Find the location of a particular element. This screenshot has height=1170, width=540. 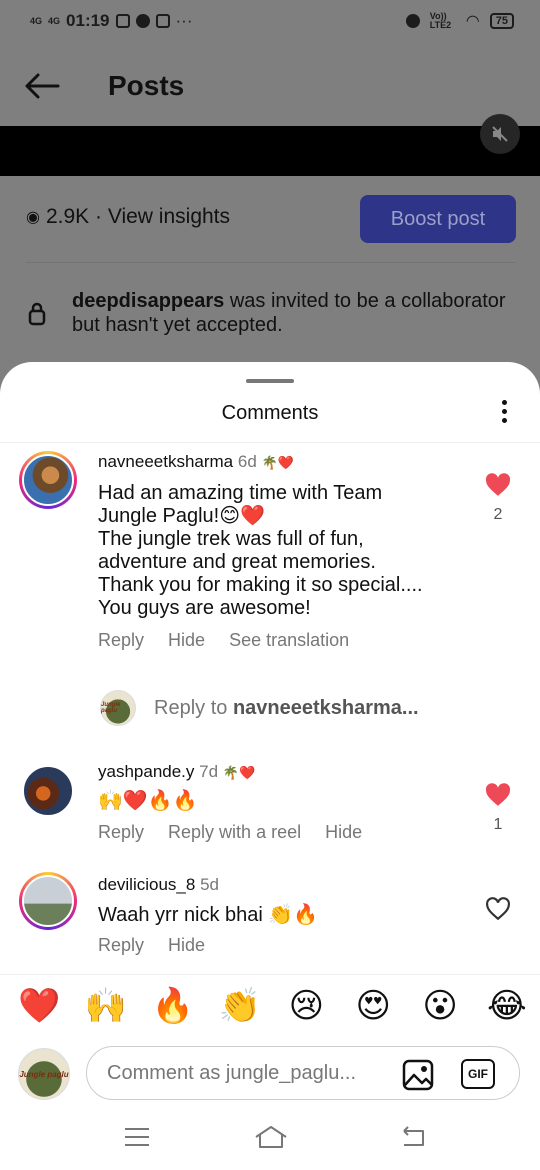

top-bar: Posts is located at coordinates (270, 85).